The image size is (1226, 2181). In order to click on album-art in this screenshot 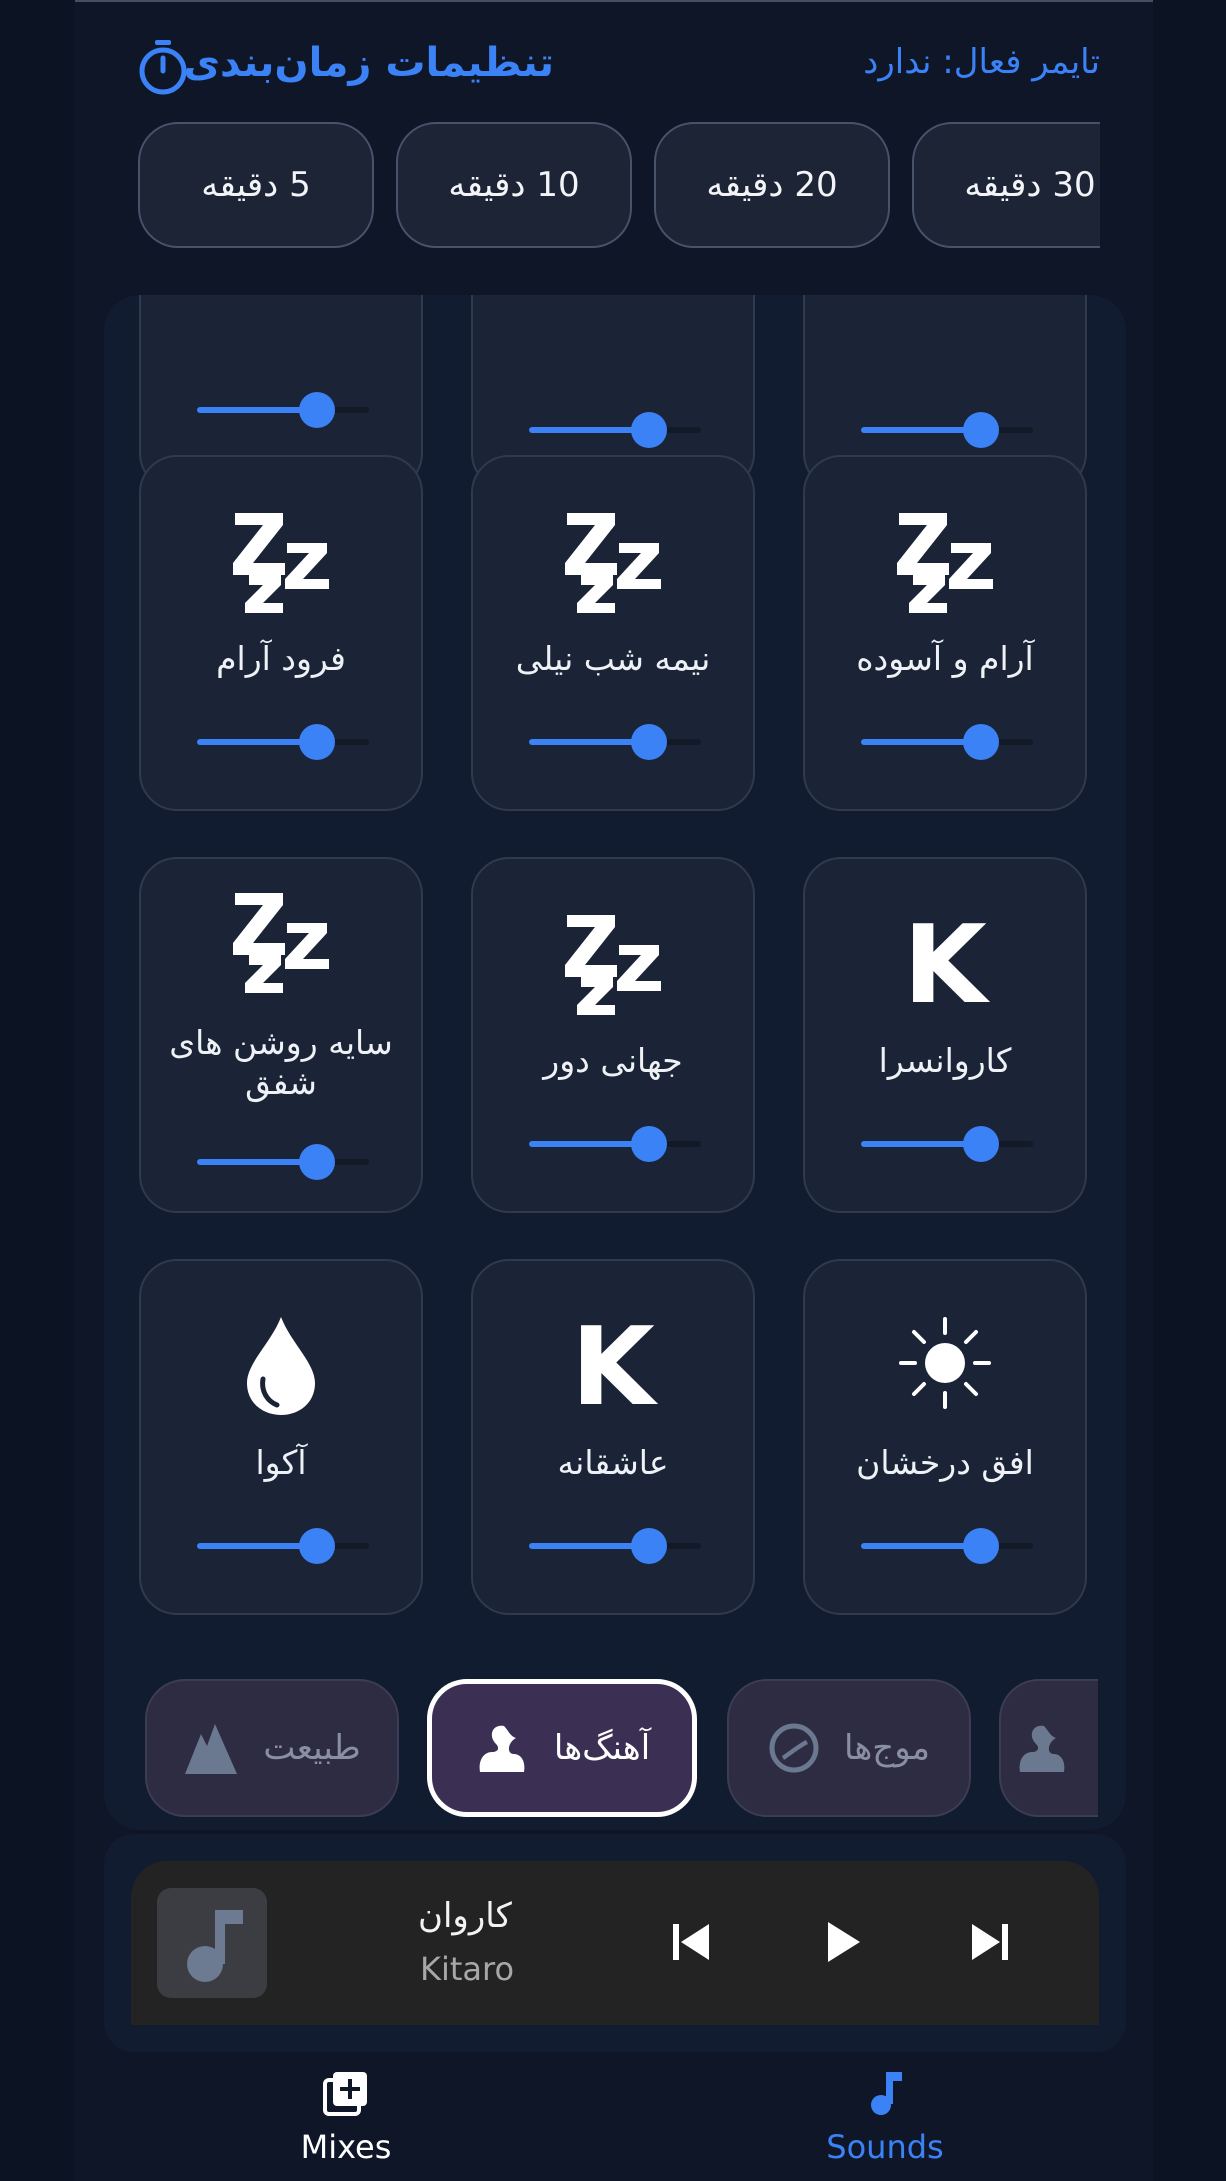, I will do `click(212, 1943)`.